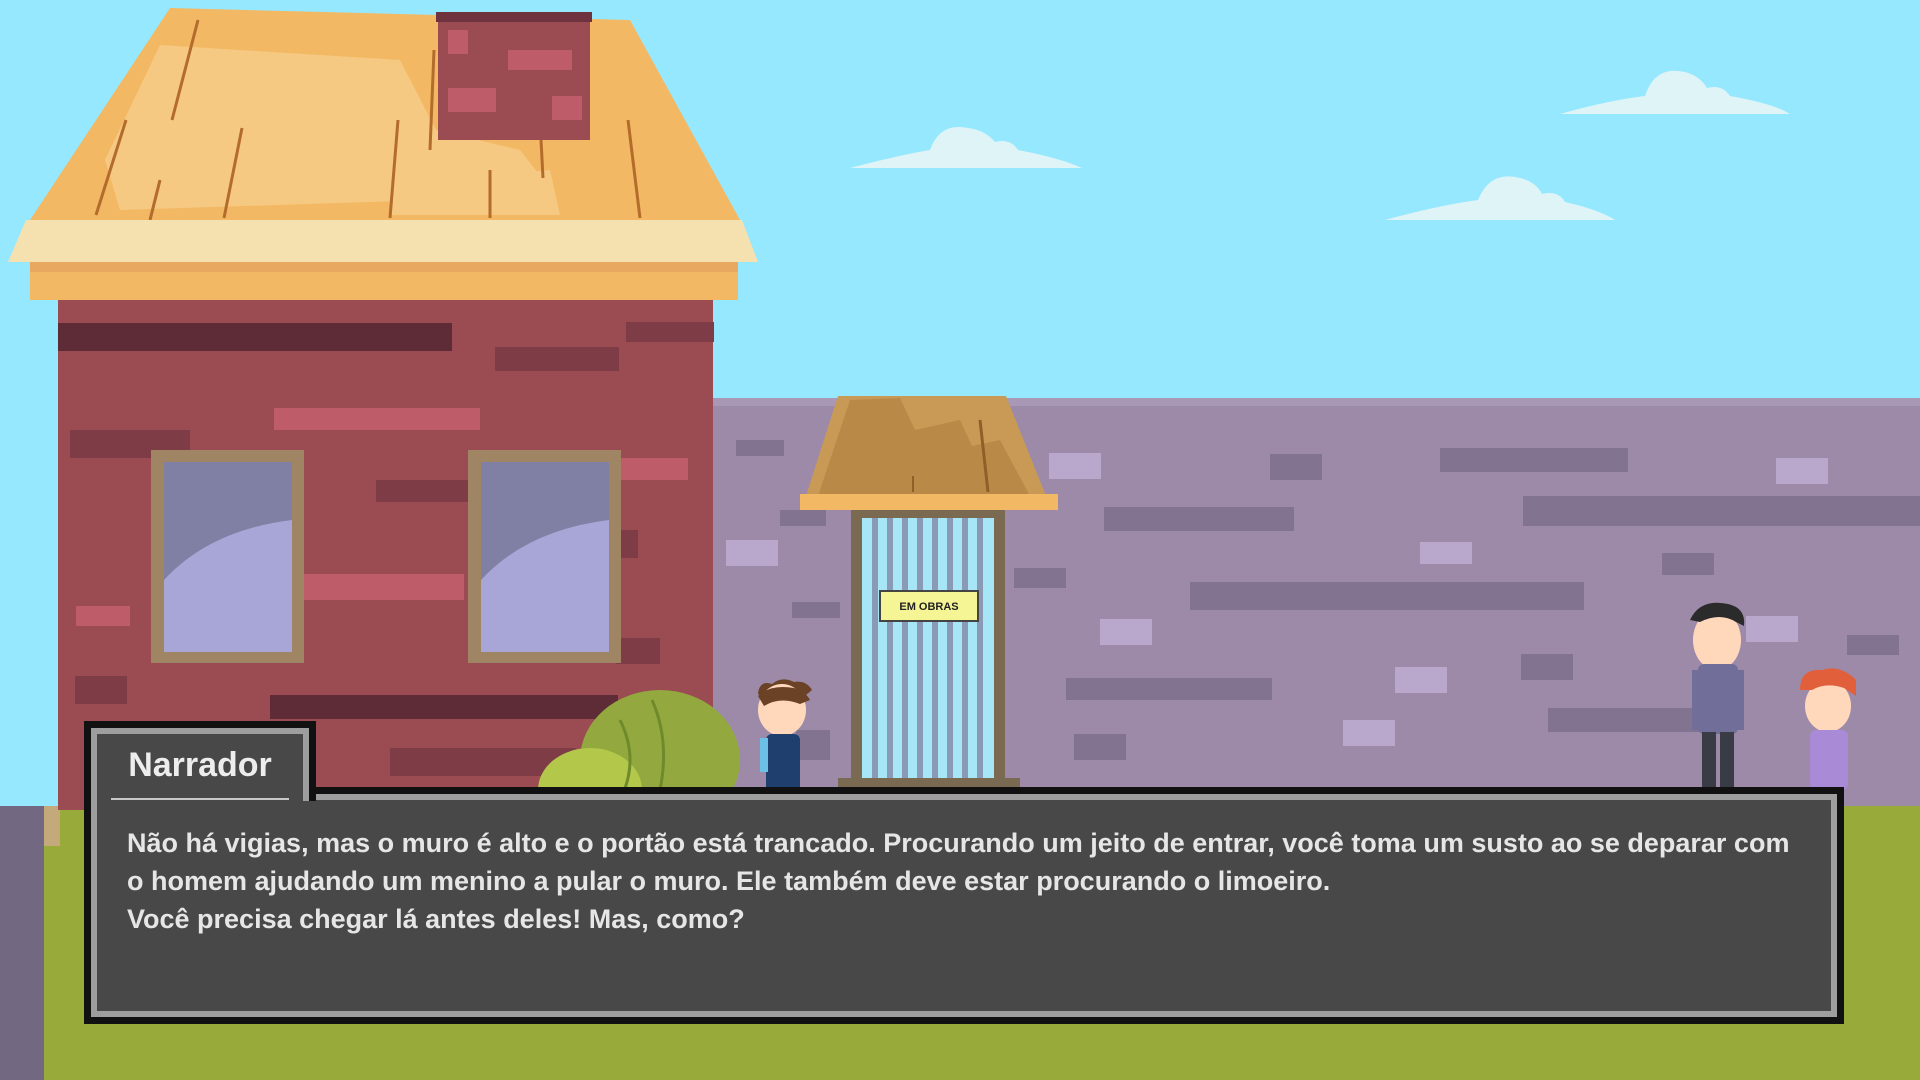  Describe the element at coordinates (200, 799) in the screenshot. I see `speaker-underline` at that location.